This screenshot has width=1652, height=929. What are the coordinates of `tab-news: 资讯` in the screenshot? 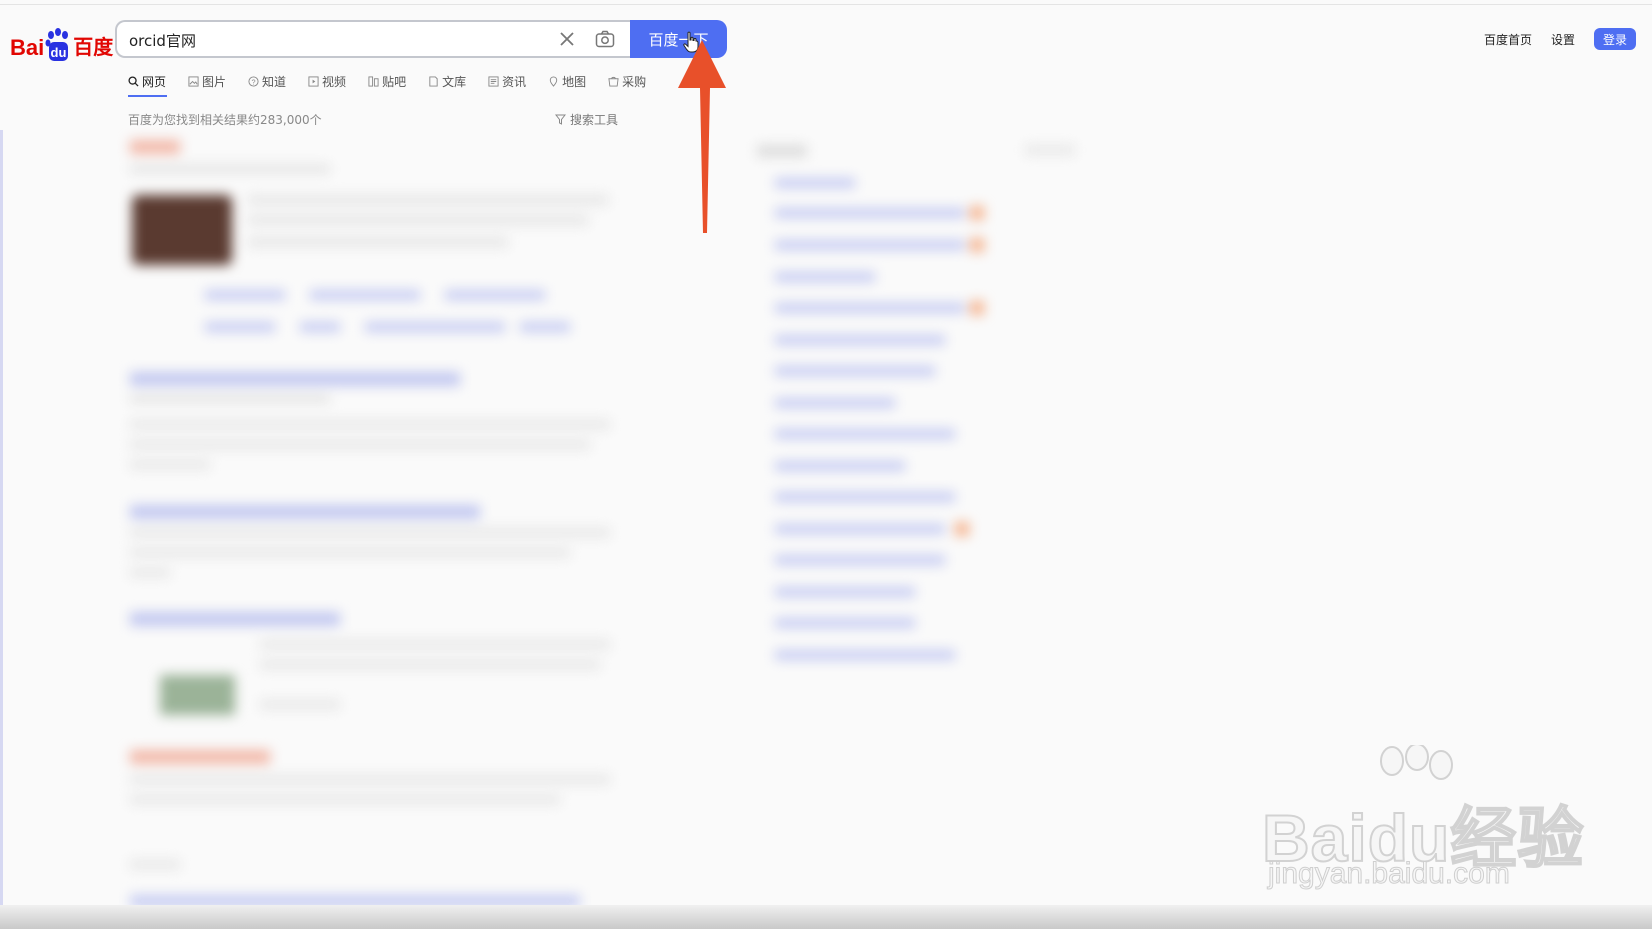 It's located at (507, 81).